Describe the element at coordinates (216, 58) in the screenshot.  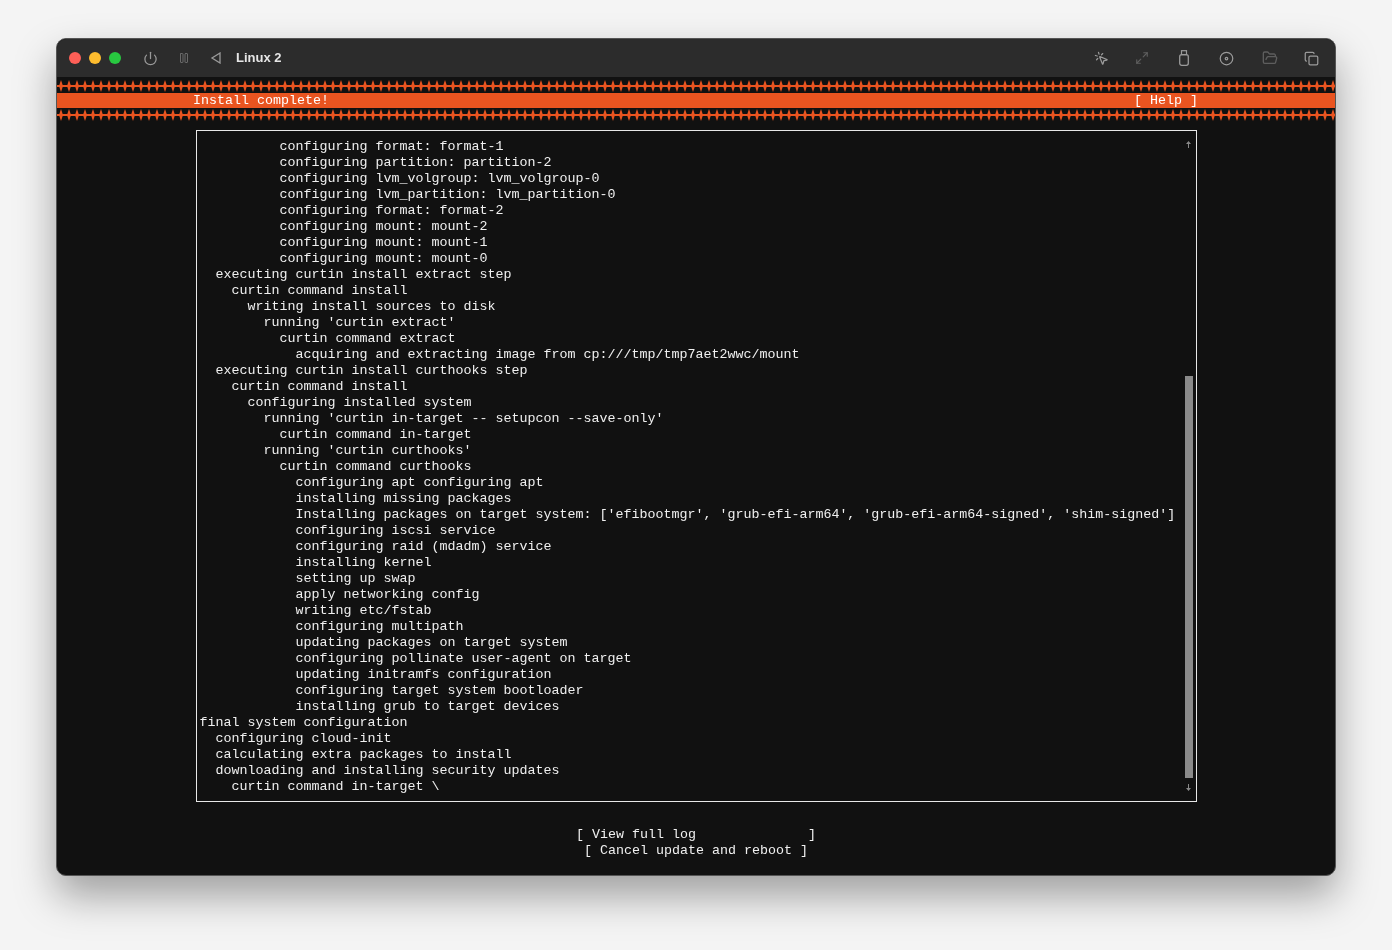
I see `back-triangle-icon` at that location.